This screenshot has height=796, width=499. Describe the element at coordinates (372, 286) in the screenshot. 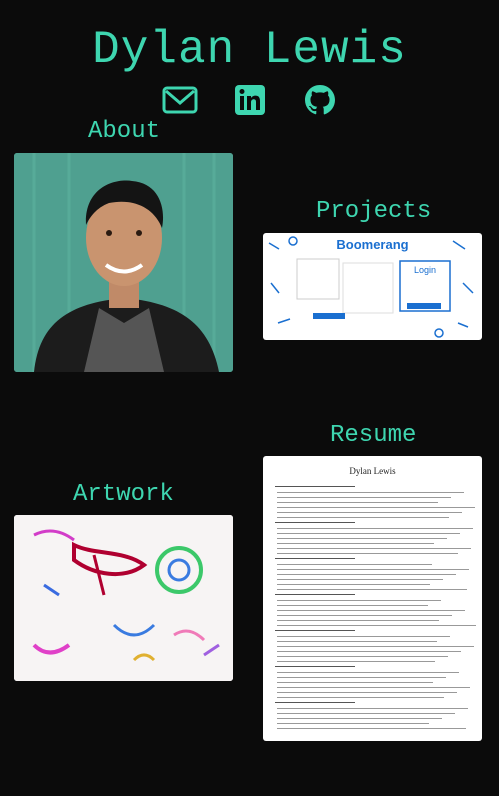

I see `projects-preview: Boomerang Login` at that location.